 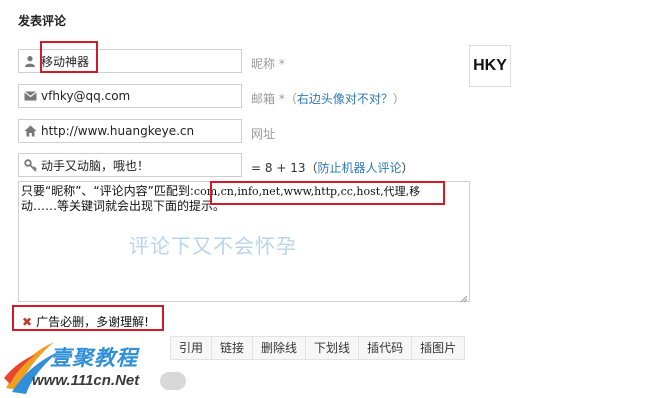 What do you see at coordinates (398, 99) in the screenshot?
I see `email-label-close: ）` at bounding box center [398, 99].